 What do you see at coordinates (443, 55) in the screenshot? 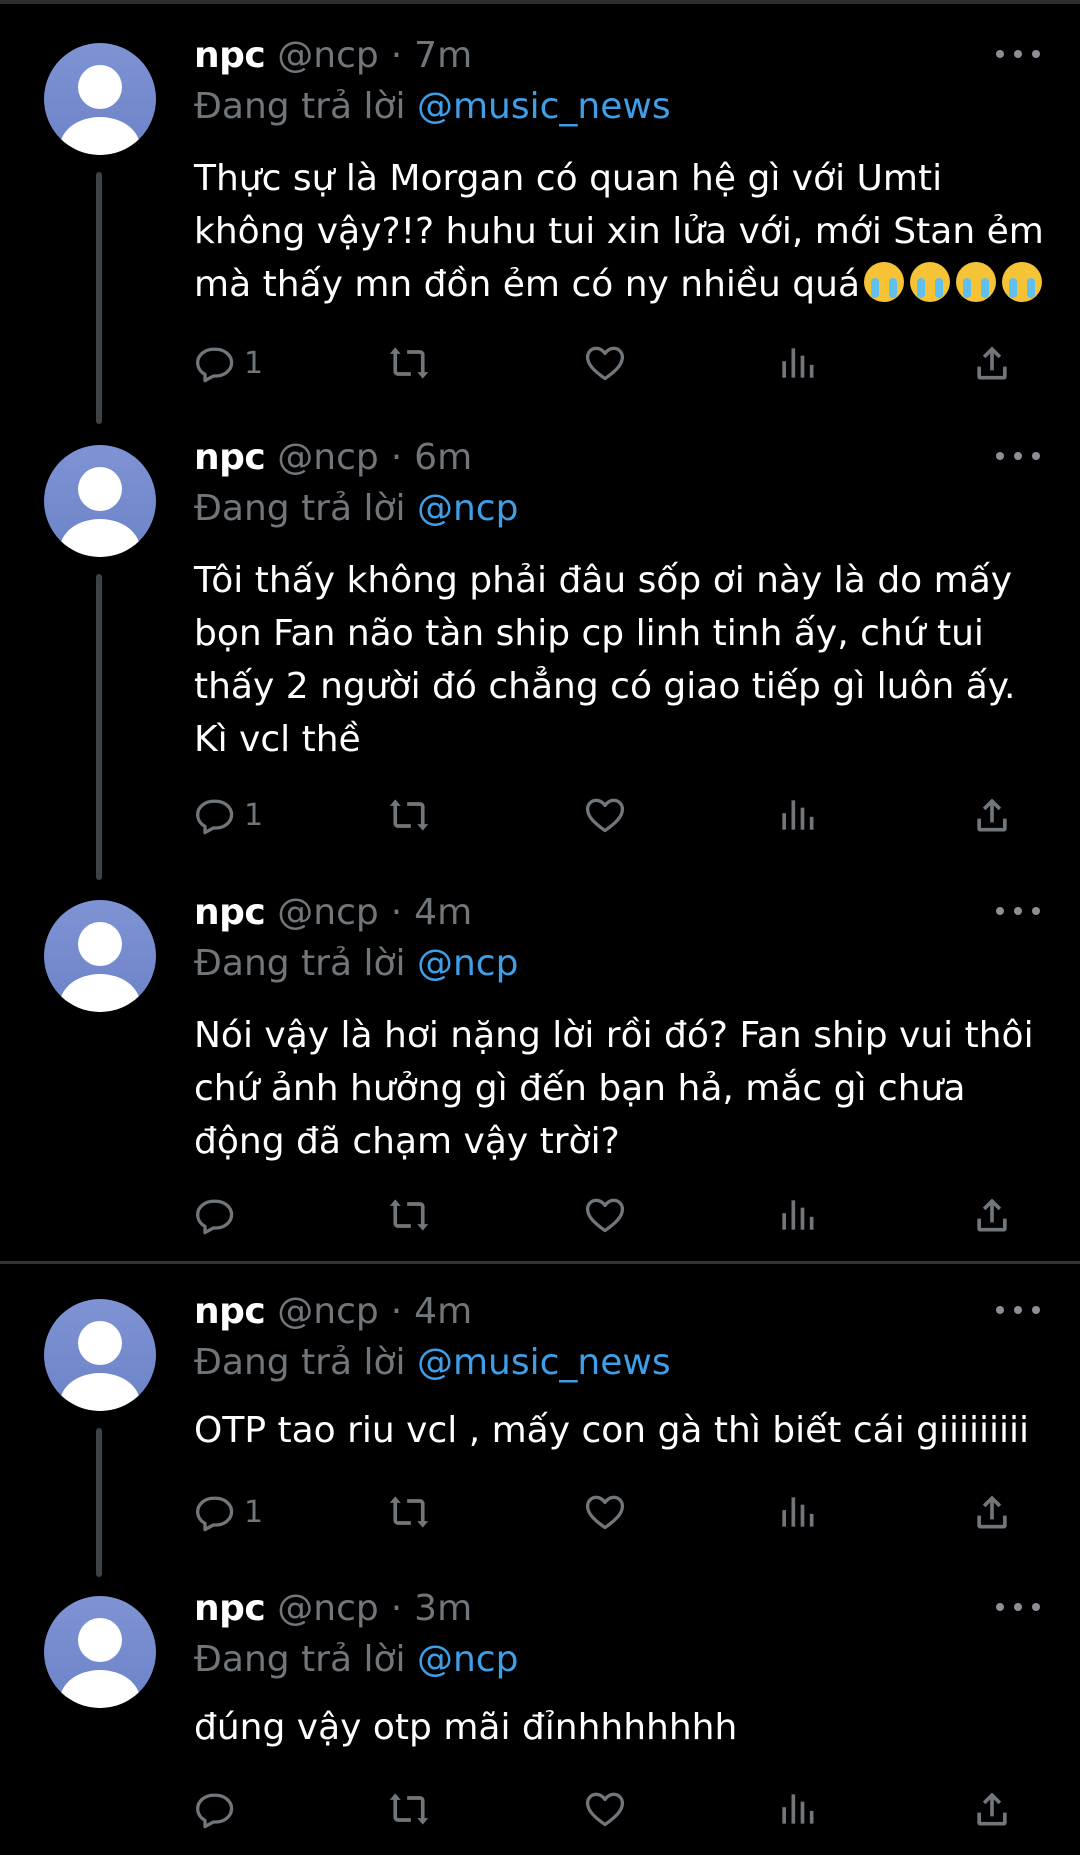
I see `timestamp: 7m` at bounding box center [443, 55].